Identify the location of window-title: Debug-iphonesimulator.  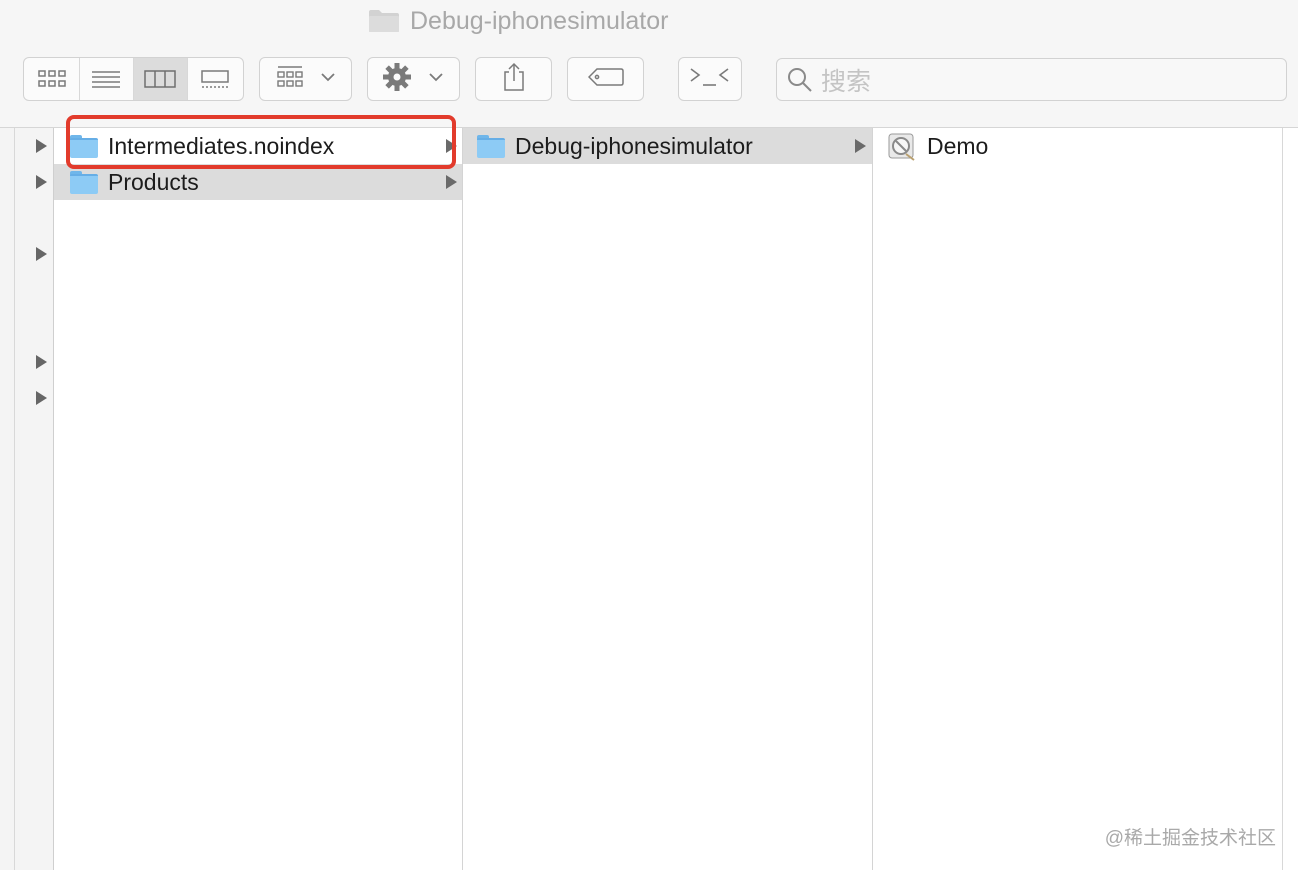
(518, 21).